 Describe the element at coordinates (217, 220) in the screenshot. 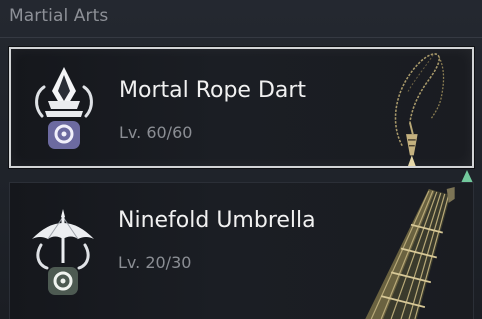

I see `art-name: Ninefold Umbrella` at that location.